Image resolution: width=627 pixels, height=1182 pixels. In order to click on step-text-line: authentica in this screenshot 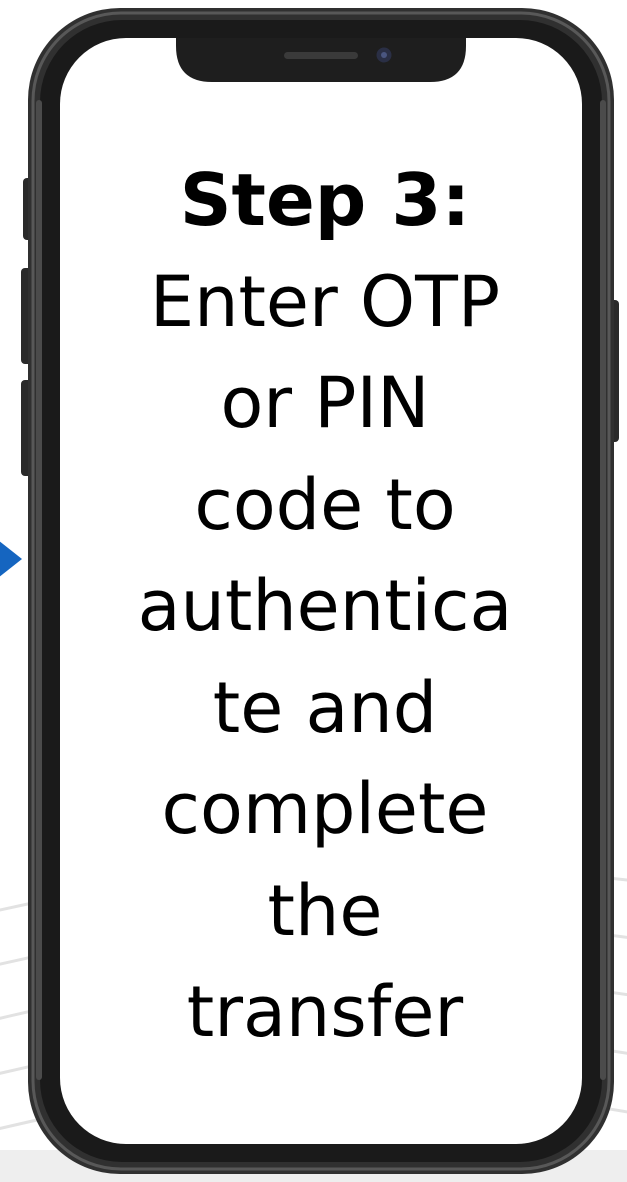, I will do `click(325, 606)`.